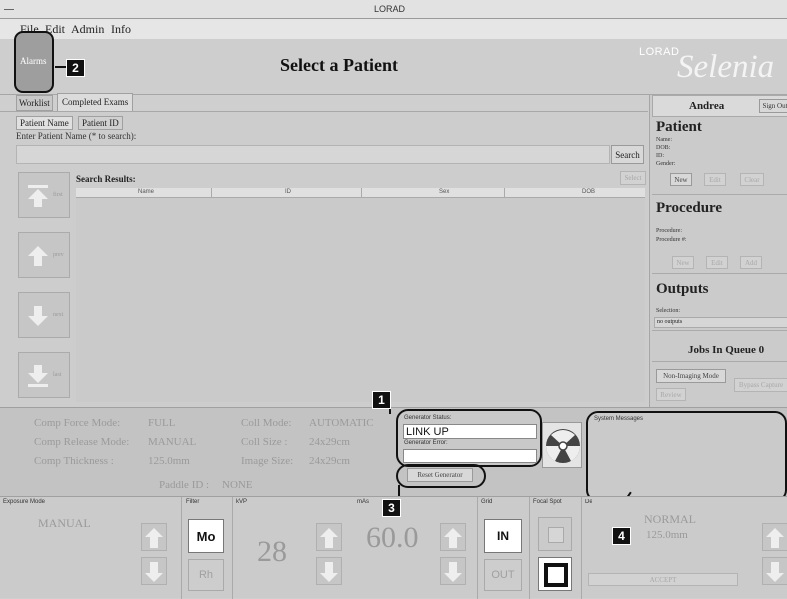  I want to click on aec-mode-value: NORMAL, so click(670, 519).